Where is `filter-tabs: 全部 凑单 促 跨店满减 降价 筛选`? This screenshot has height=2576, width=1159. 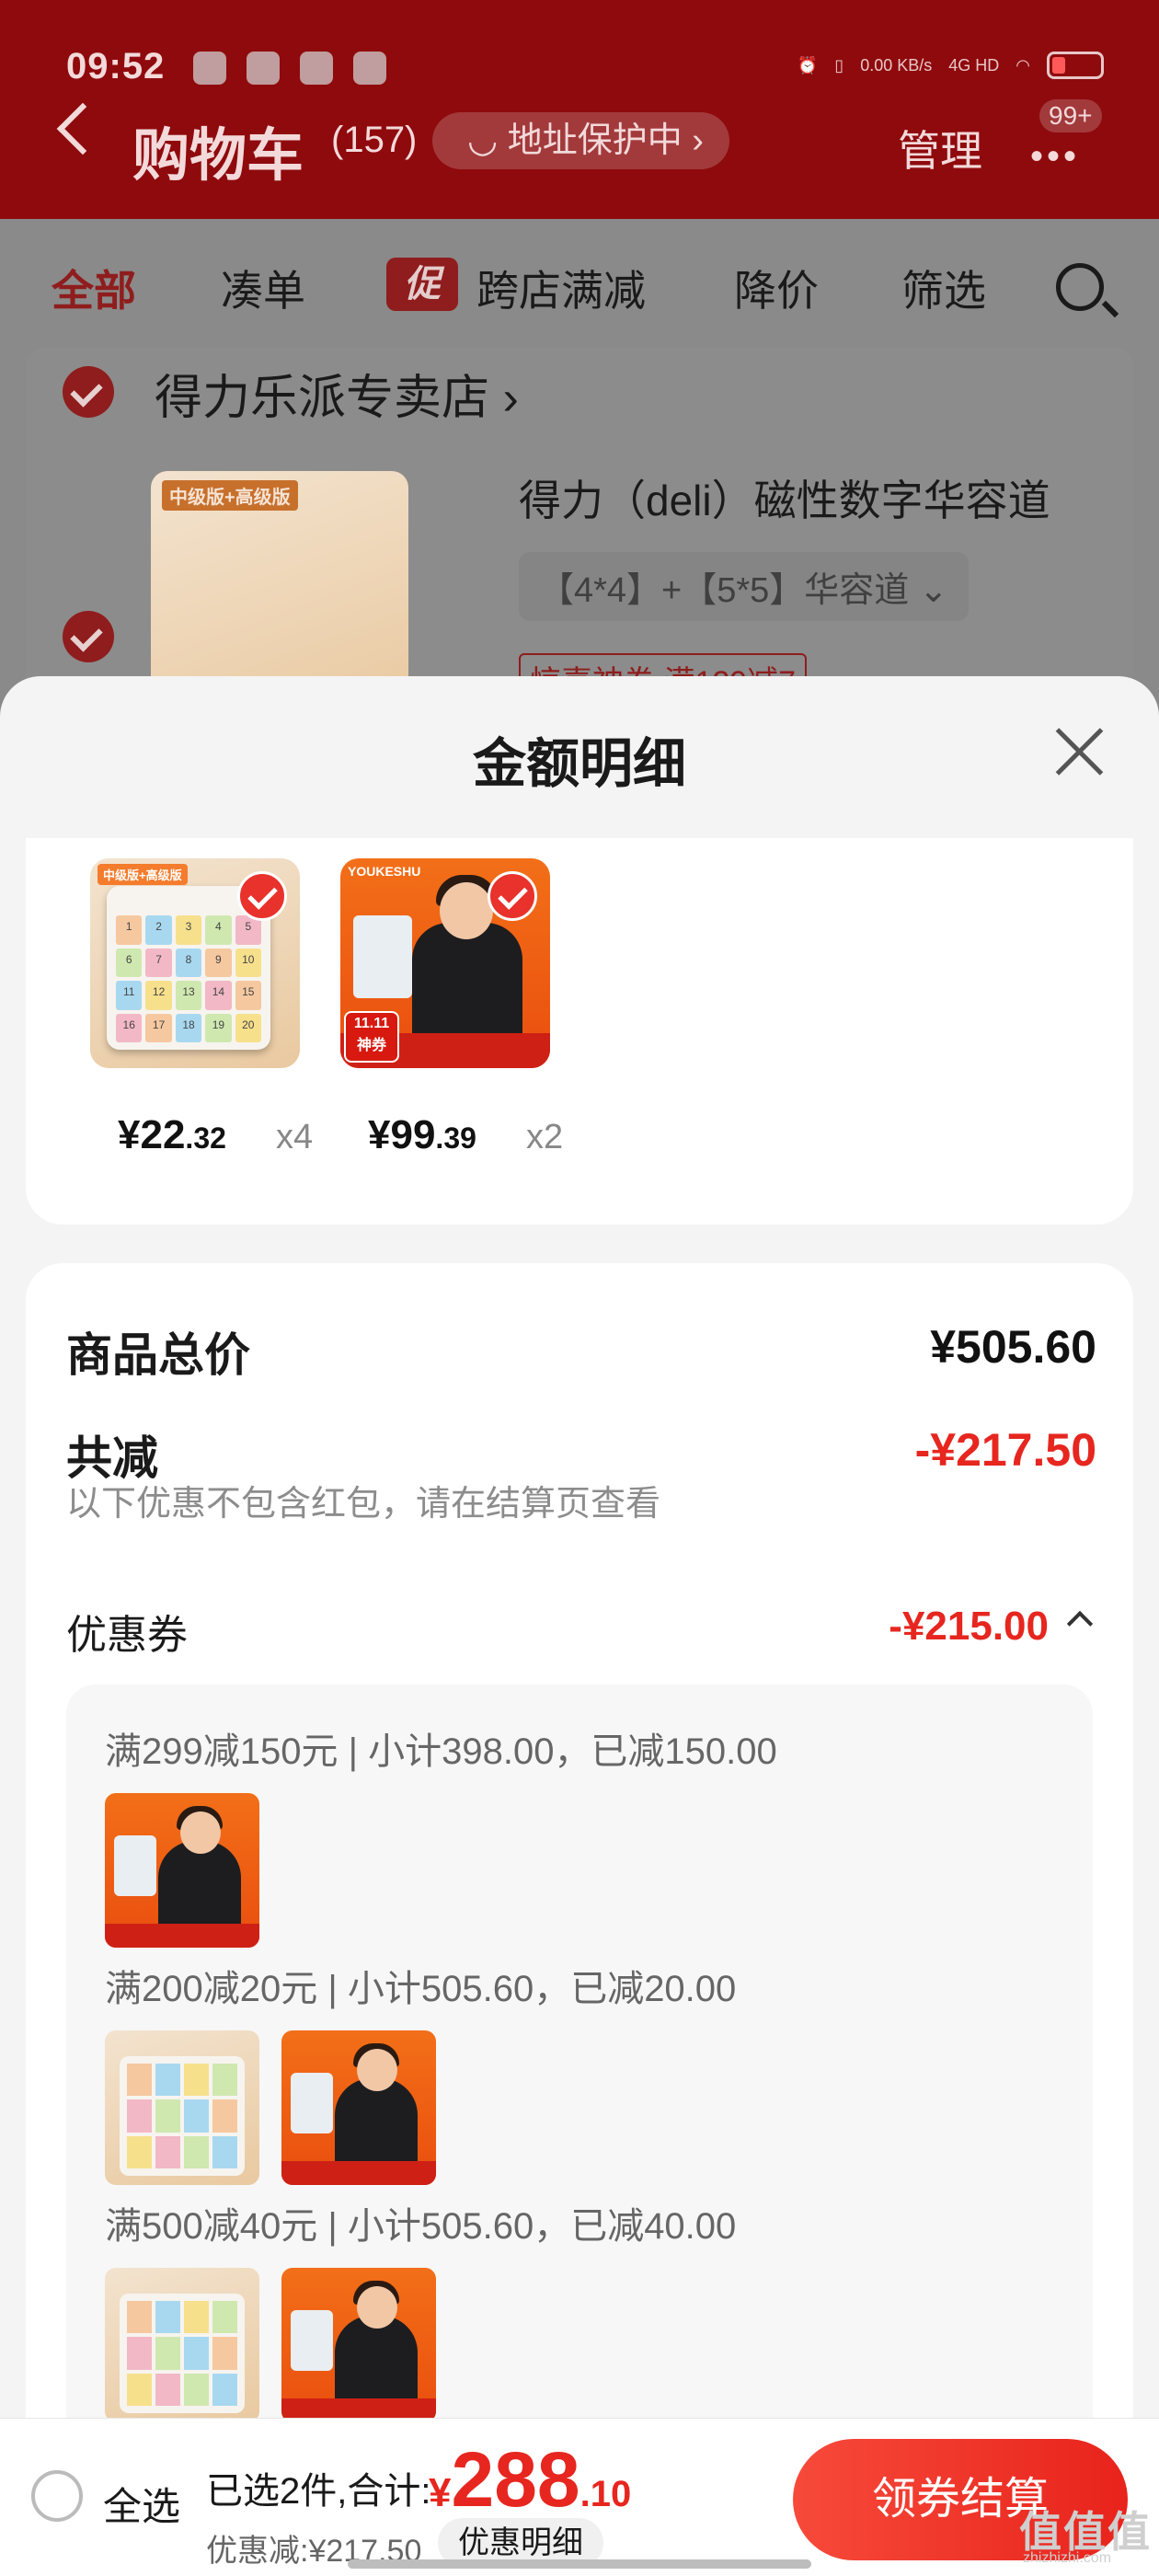 filter-tabs: 全部 凑单 促 跨店满减 降价 筛选 is located at coordinates (579, 283).